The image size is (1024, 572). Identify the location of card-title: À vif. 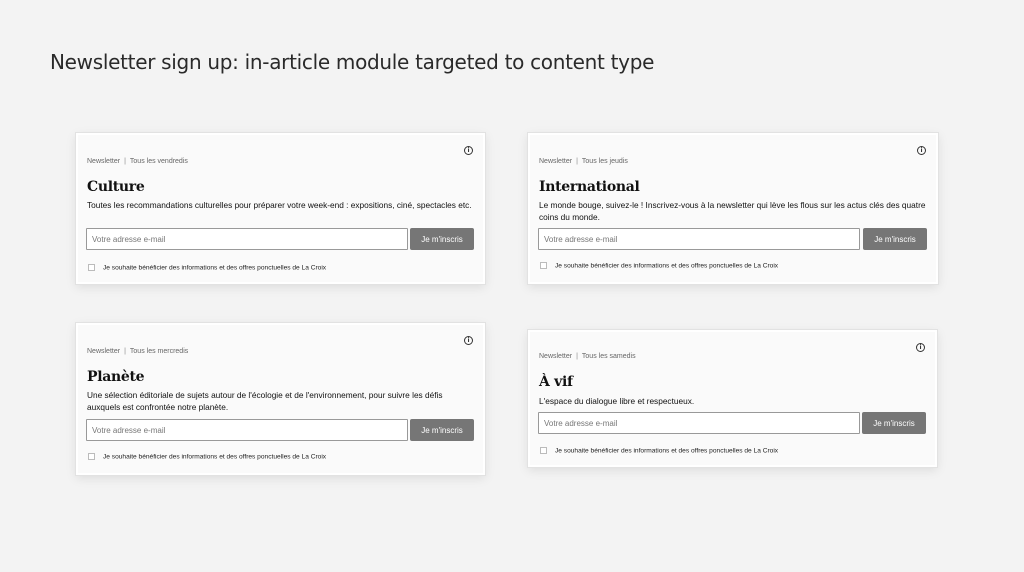
(556, 382).